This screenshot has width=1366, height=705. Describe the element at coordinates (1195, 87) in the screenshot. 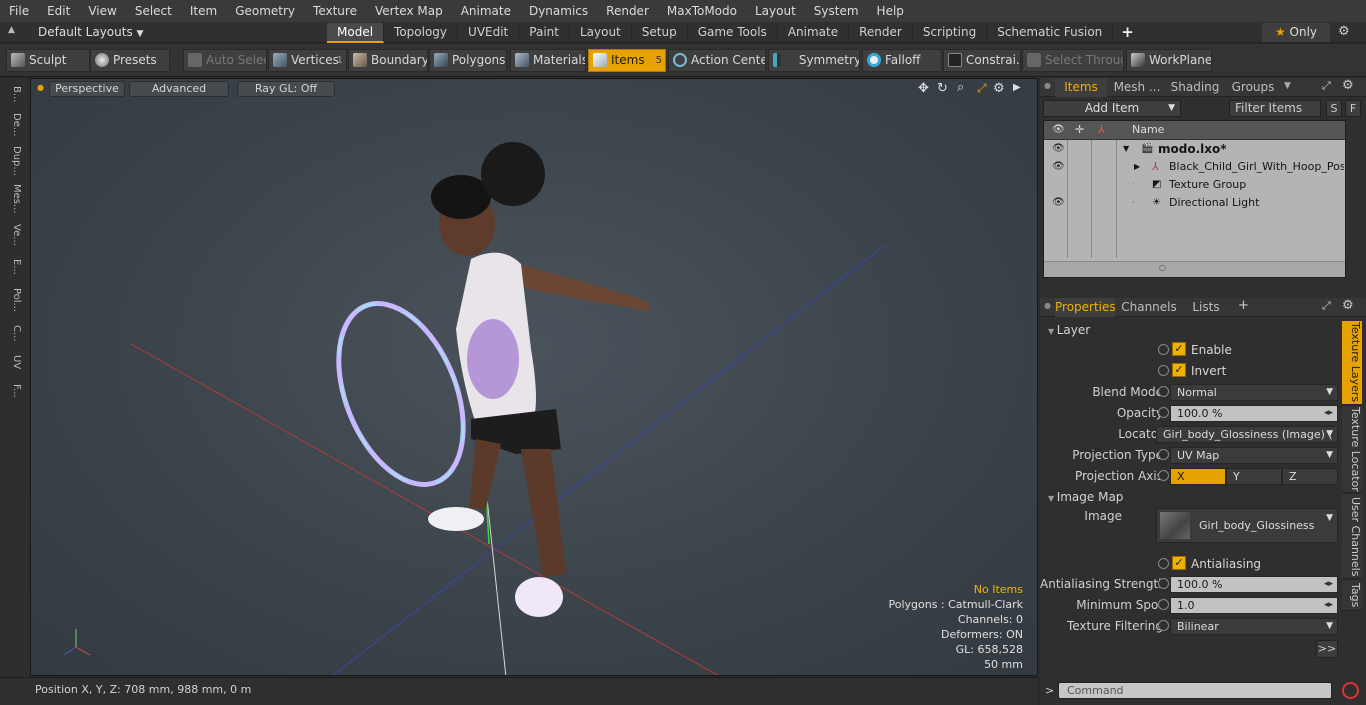

I see `tab-shading: Shading` at that location.